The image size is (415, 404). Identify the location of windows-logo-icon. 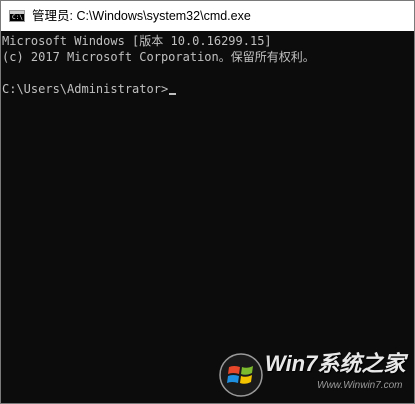
(241, 375).